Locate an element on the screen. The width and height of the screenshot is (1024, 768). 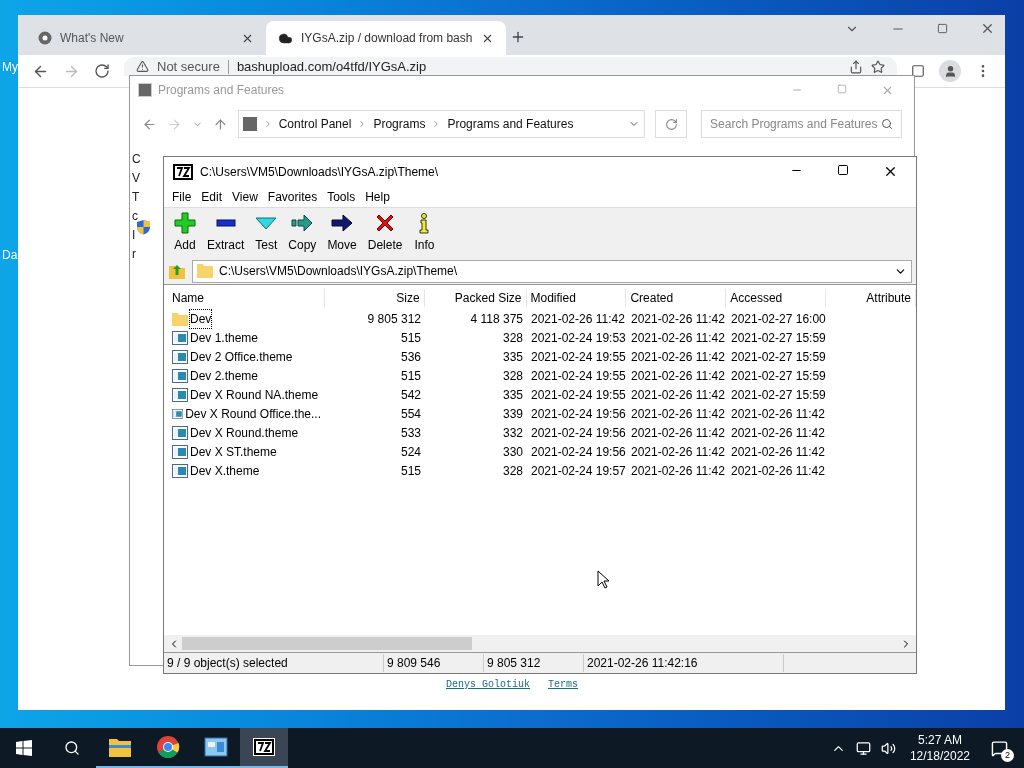
partial-text: C is located at coordinates (137, 159).